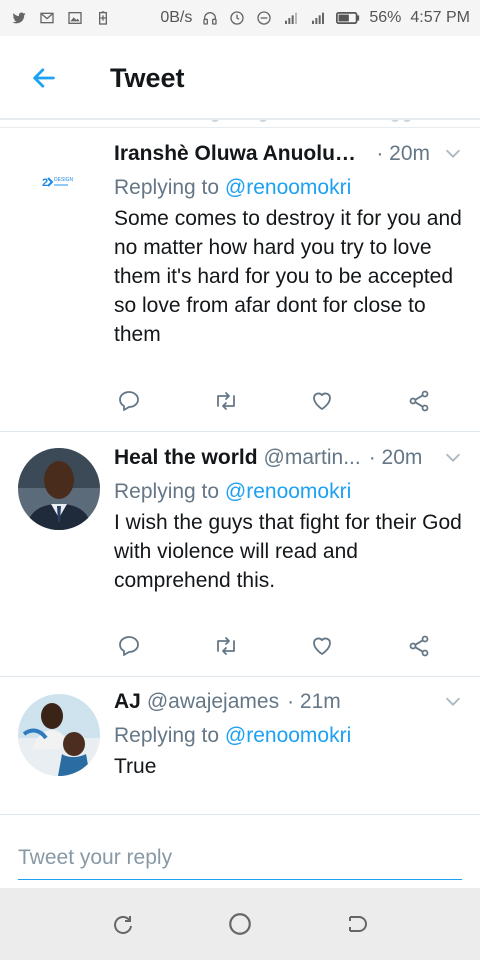 The width and height of the screenshot is (480, 960). I want to click on svg-text: 2, so click(45, 183).